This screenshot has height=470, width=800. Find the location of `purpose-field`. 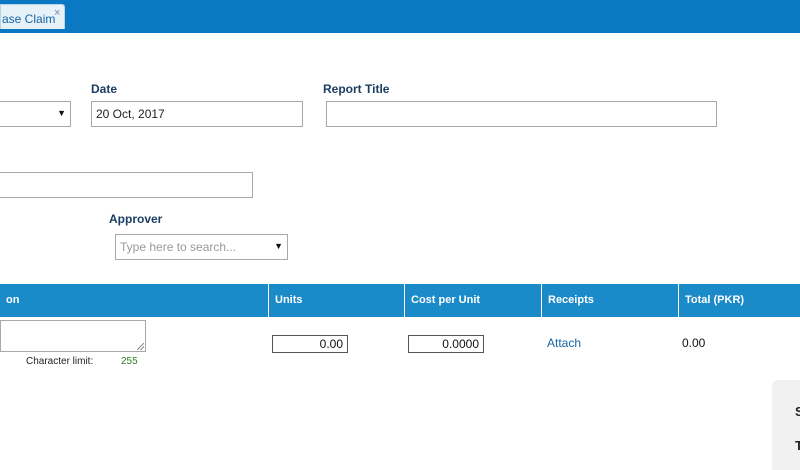

purpose-field is located at coordinates (126, 185).